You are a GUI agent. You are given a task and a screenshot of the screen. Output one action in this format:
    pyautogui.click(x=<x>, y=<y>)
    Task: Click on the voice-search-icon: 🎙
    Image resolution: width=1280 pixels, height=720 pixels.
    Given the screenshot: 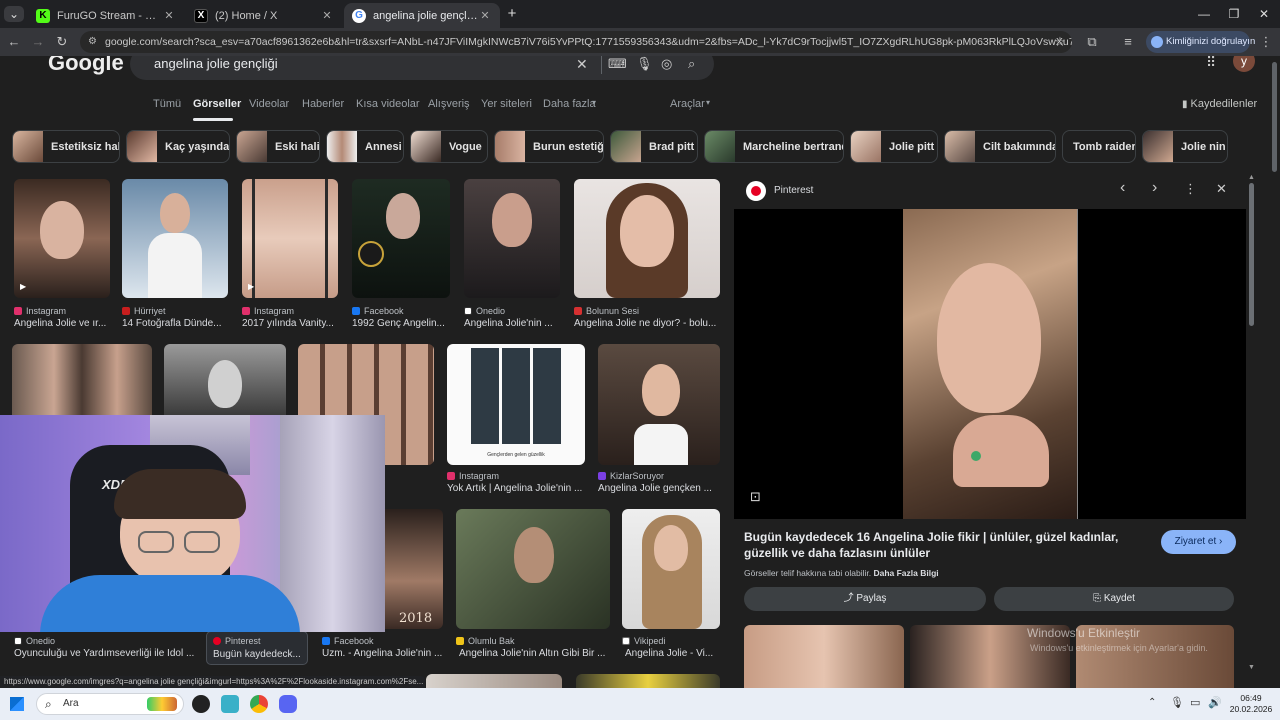 What is the action you would take?
    pyautogui.click(x=644, y=64)
    